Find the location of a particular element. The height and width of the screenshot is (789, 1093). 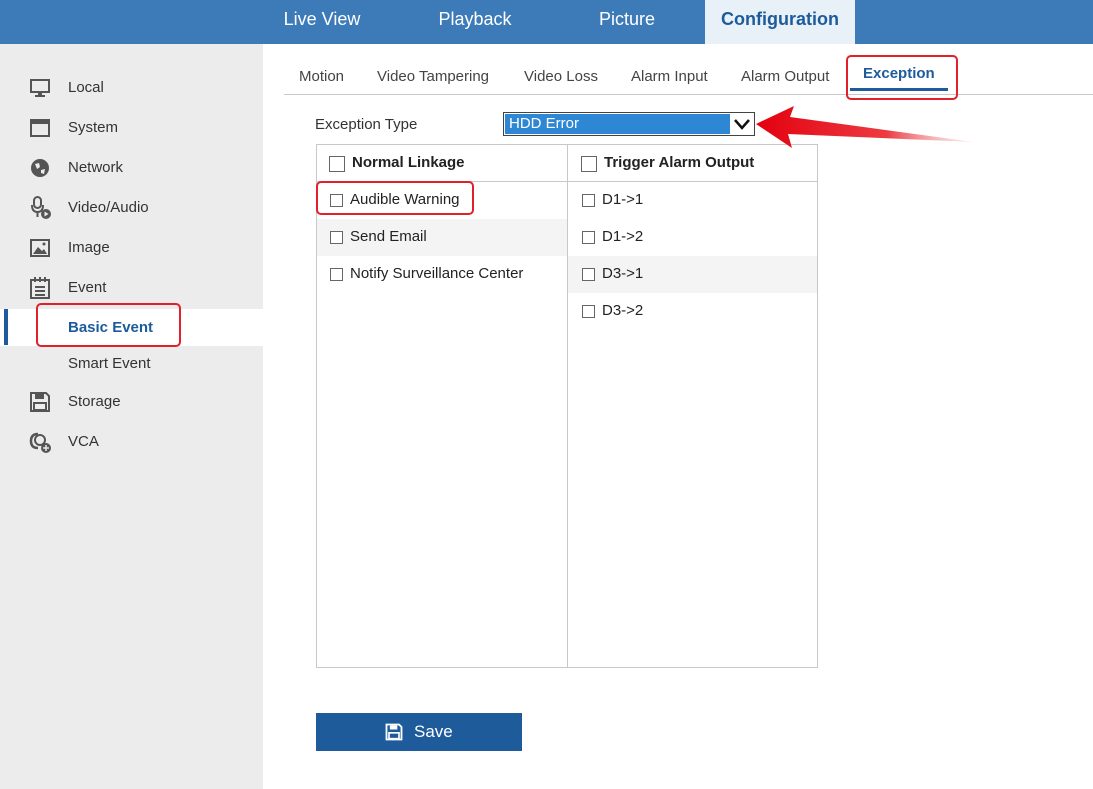

chevron-down-icon is located at coordinates (742, 124).